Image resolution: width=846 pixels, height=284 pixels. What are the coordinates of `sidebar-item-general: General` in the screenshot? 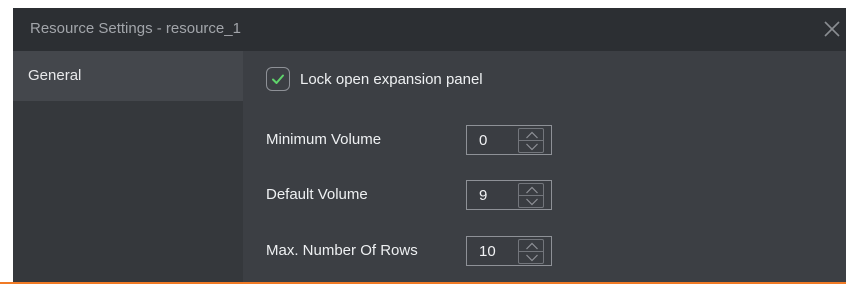 It's located at (128, 76).